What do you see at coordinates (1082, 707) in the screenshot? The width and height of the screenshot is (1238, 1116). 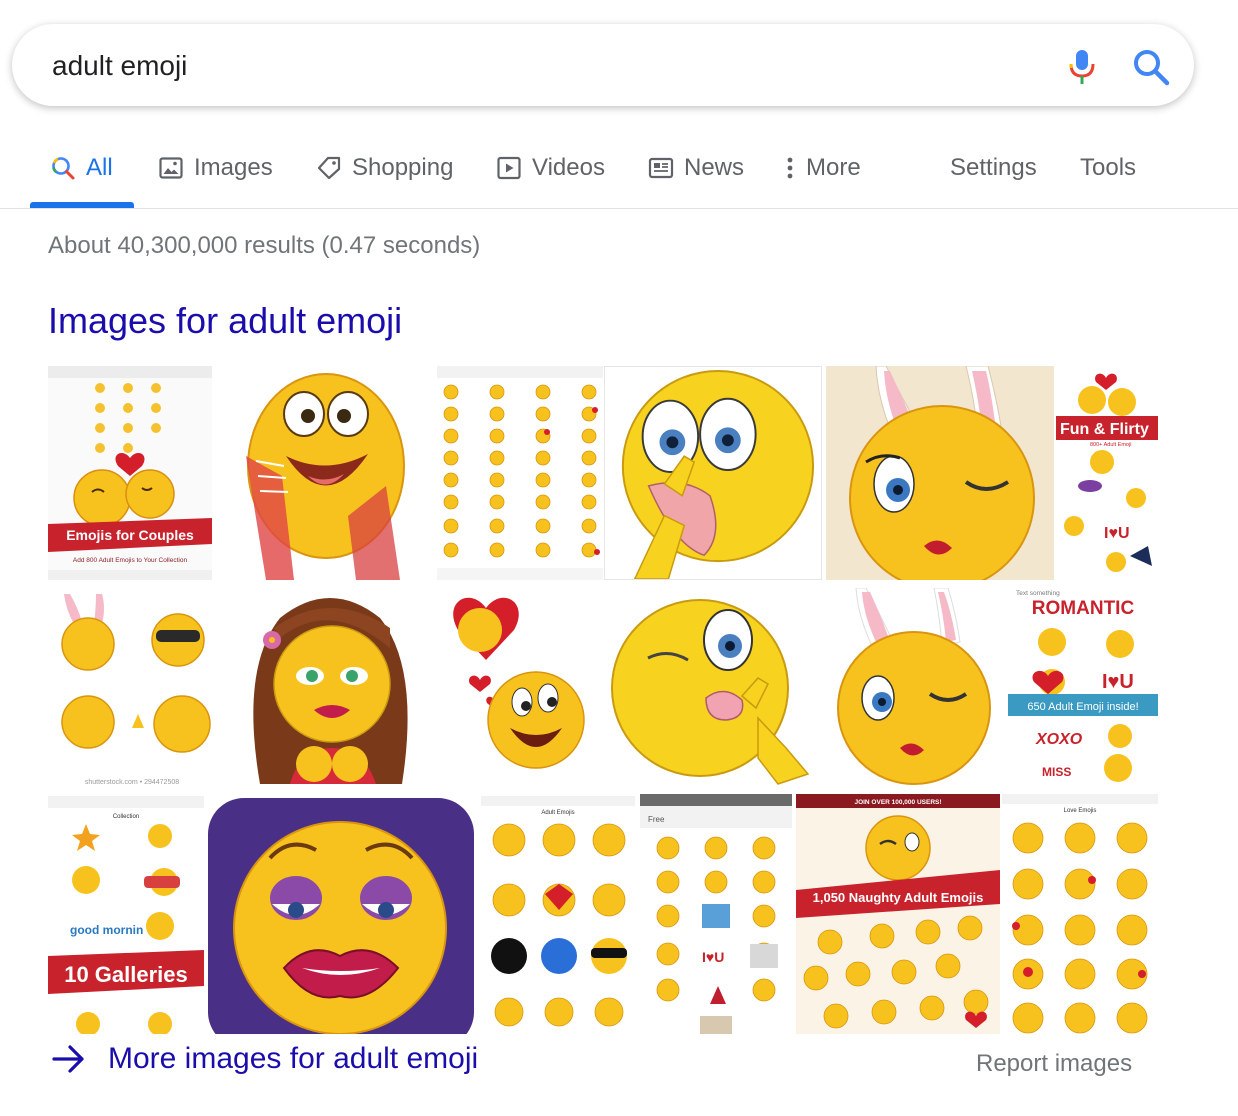 I see `romantic-banner-text: 650 Adult Emoji inside!` at bounding box center [1082, 707].